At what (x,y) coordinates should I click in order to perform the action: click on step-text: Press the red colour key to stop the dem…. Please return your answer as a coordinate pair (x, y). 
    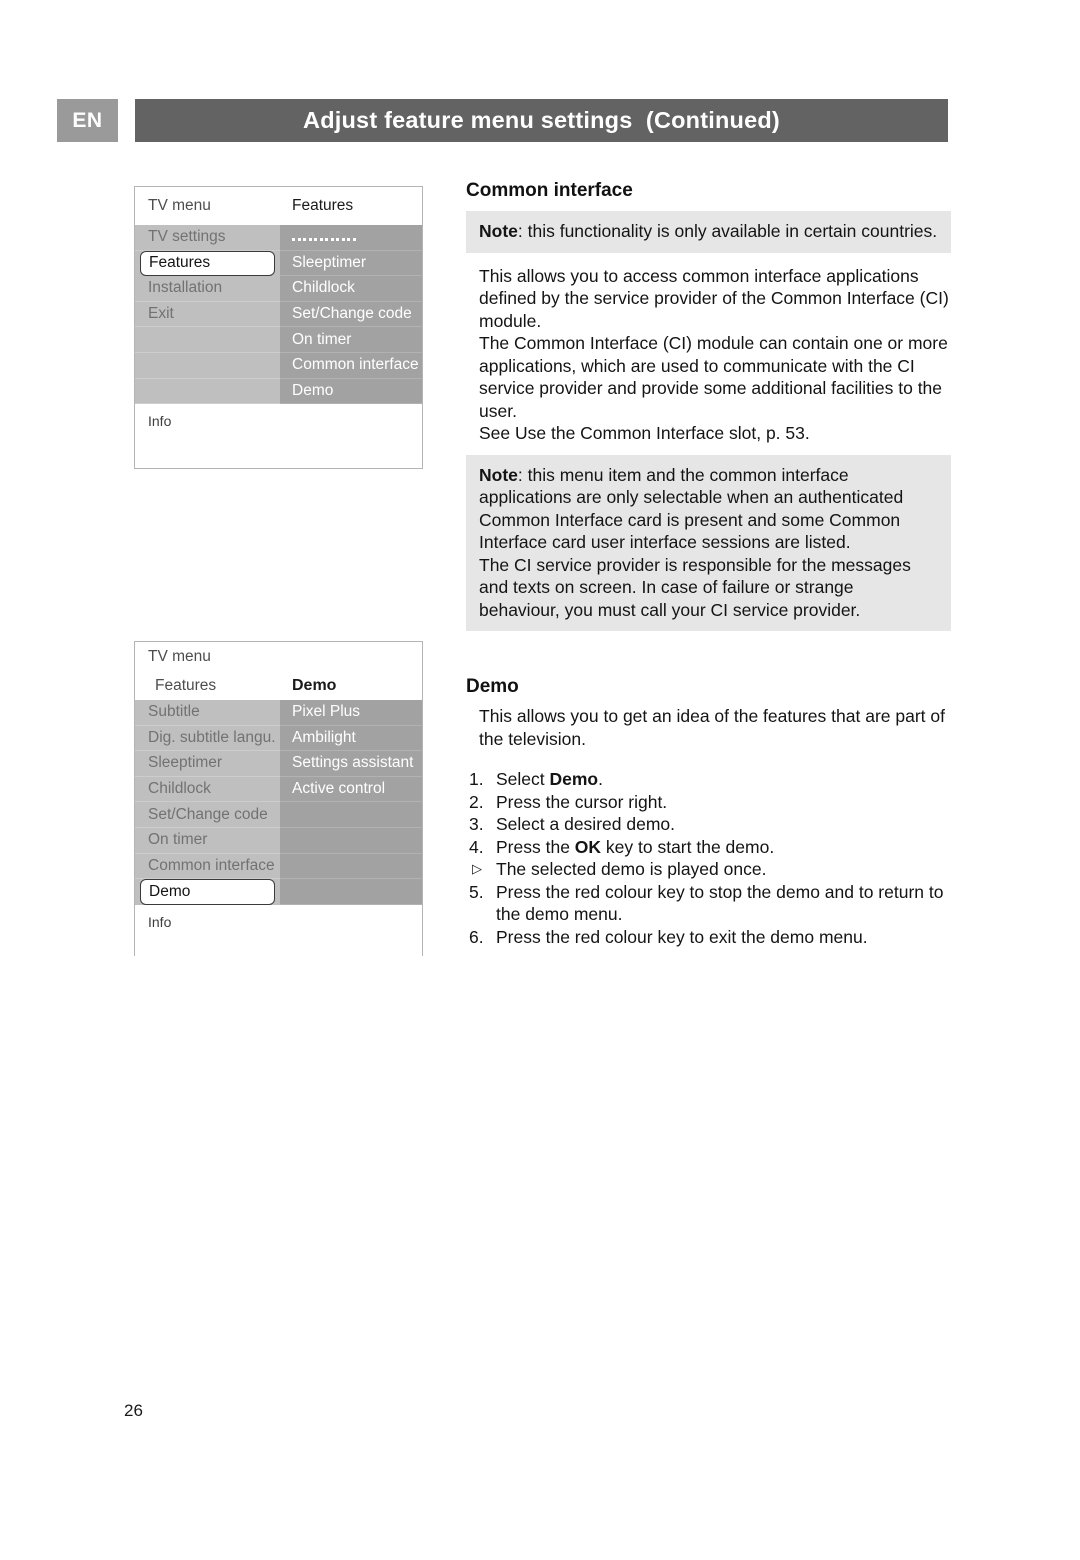
    Looking at the image, I should click on (720, 903).